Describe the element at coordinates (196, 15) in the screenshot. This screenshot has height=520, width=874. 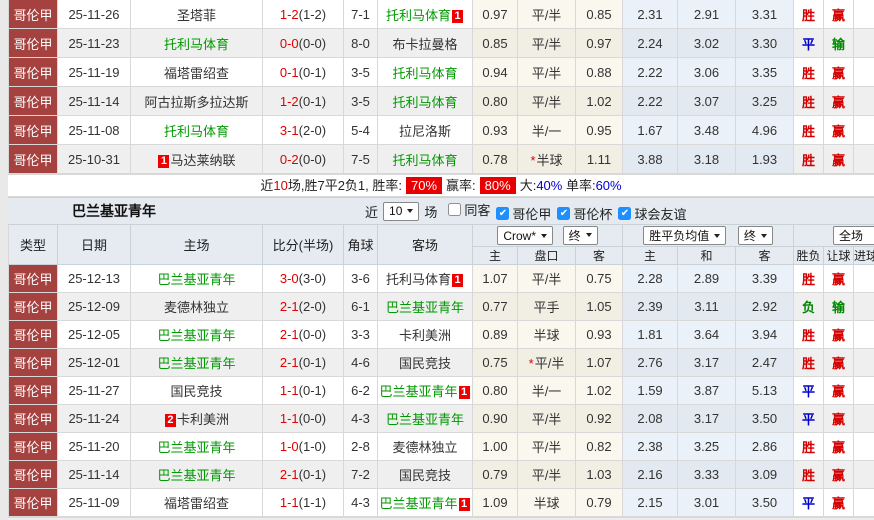
I see `team-name: 圣塔菲` at that location.